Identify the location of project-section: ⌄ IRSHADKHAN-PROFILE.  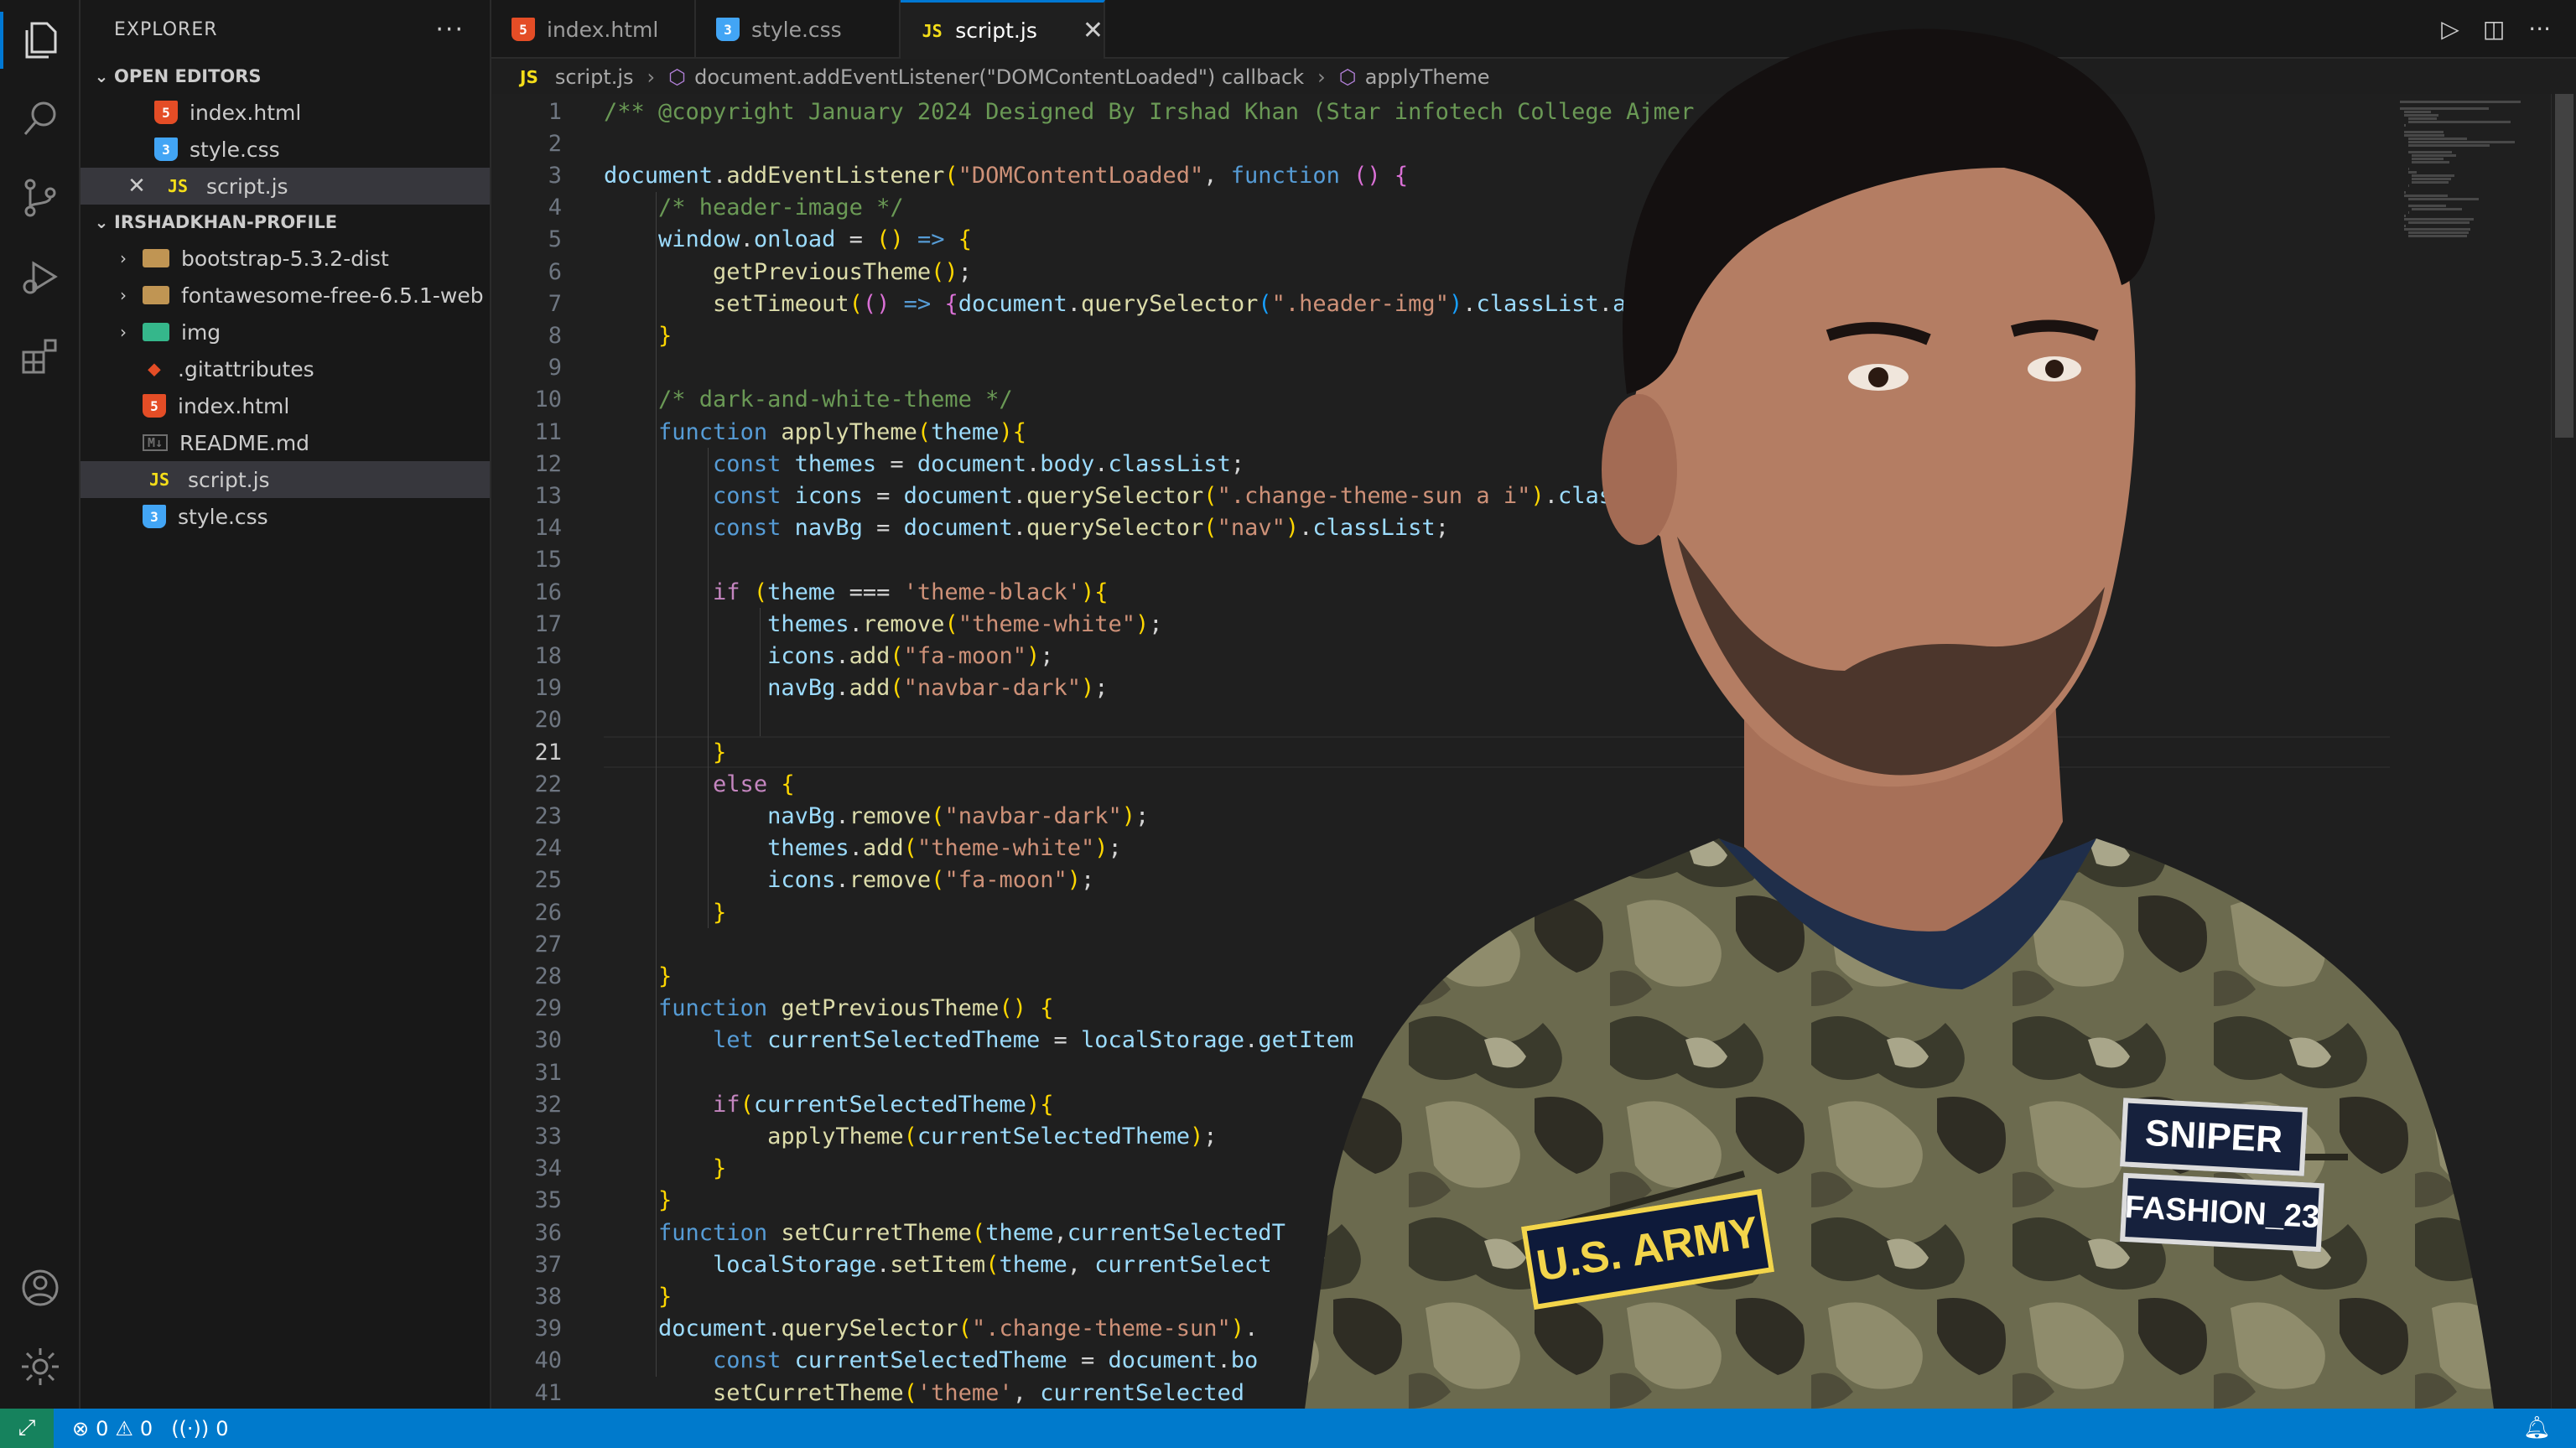
(285, 222).